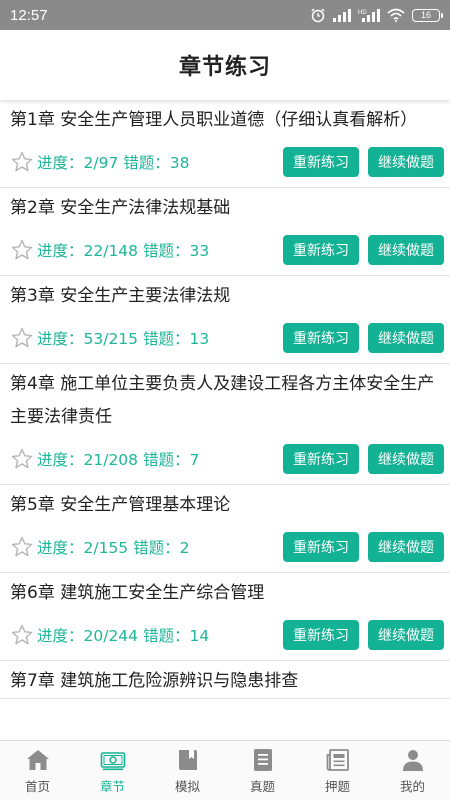 This screenshot has width=450, height=800. Describe the element at coordinates (262, 759) in the screenshot. I see `document-icon` at that location.